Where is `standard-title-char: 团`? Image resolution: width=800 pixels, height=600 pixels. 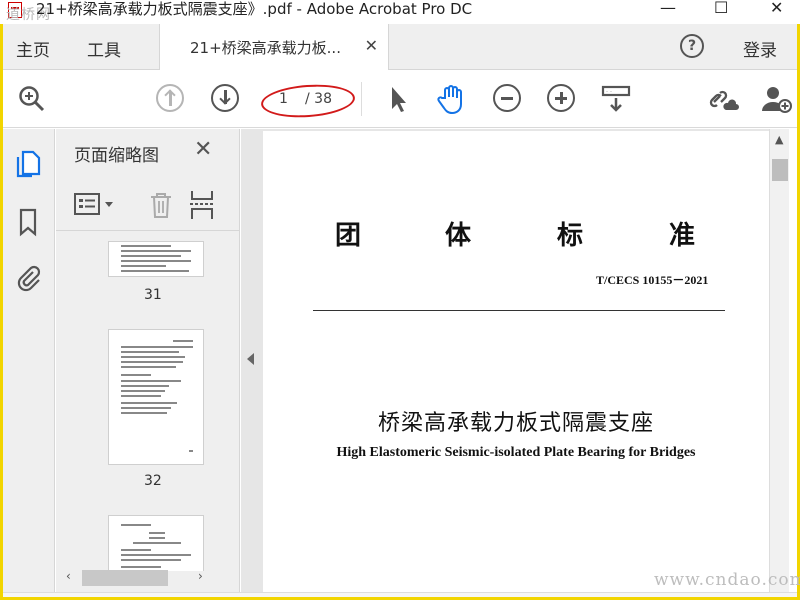 standard-title-char: 团 is located at coordinates (348, 236).